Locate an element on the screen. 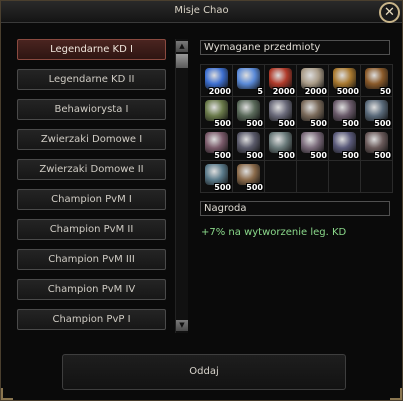 The width and height of the screenshot is (403, 401). item-slot: 50 is located at coordinates (376, 80).